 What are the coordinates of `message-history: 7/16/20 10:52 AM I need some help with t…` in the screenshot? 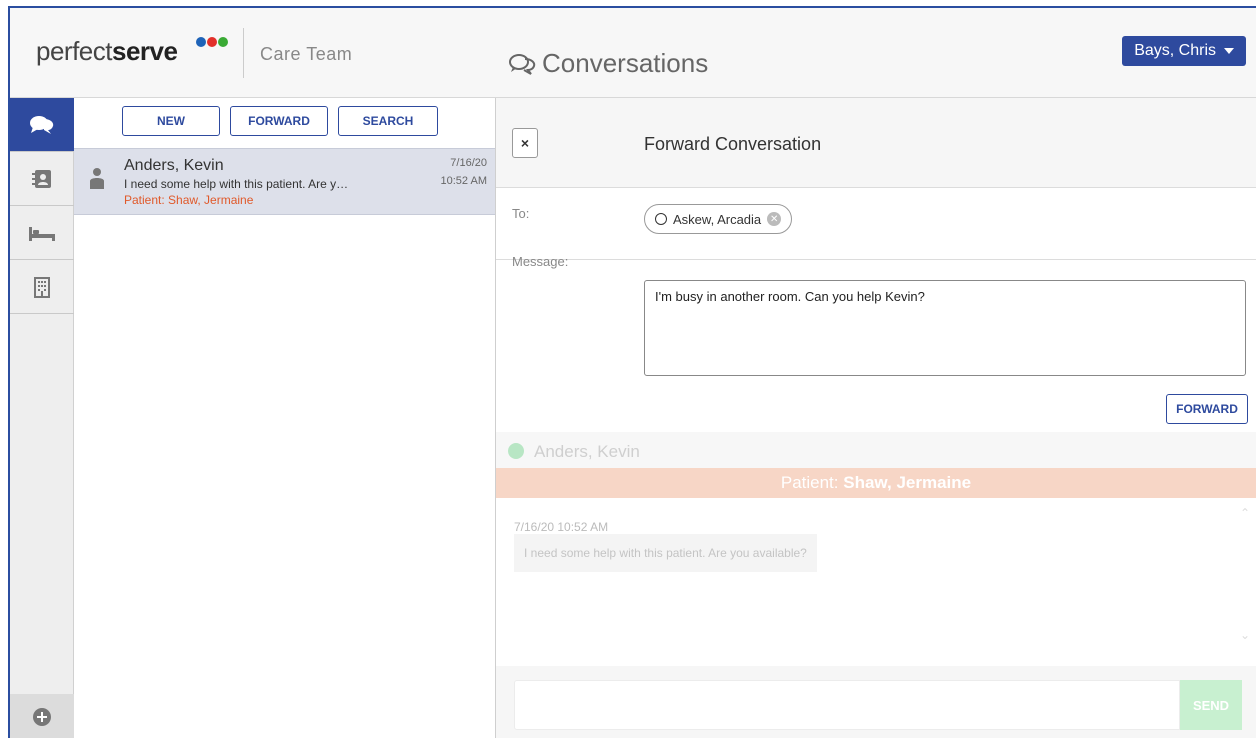 It's located at (876, 582).